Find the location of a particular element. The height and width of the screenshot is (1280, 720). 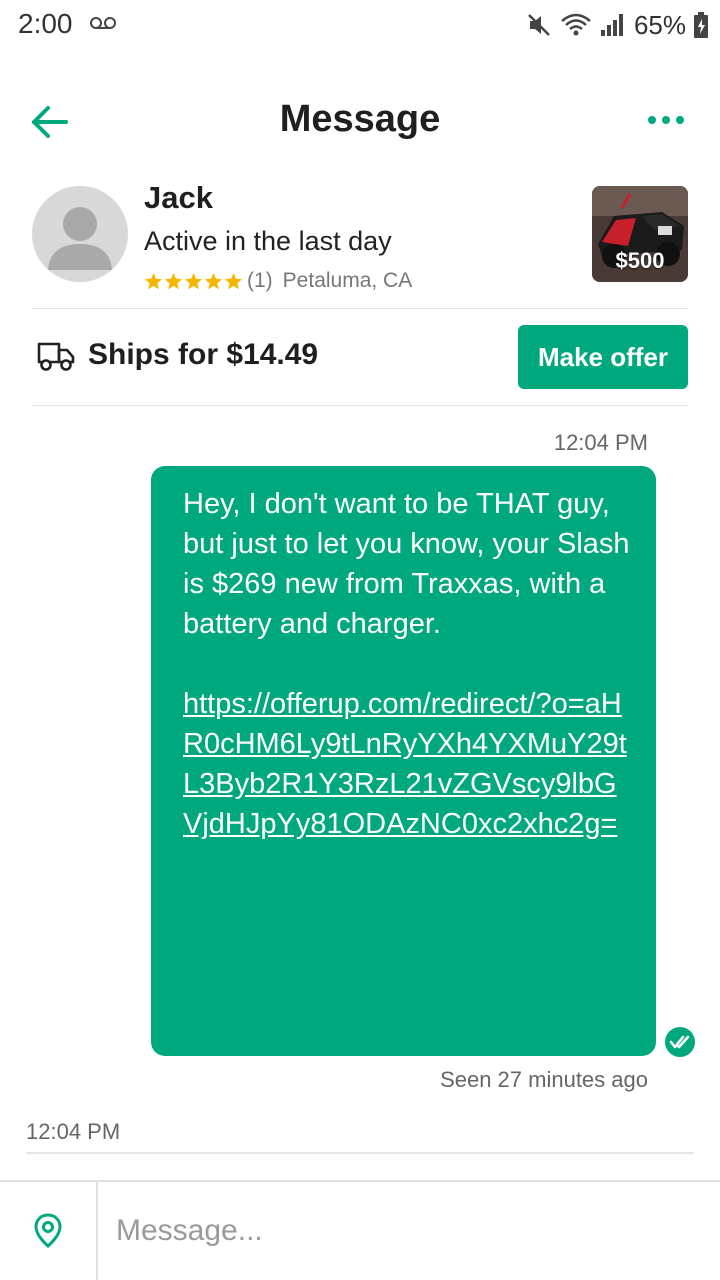

shipping-price: Ships for $14.49 is located at coordinates (203, 354).